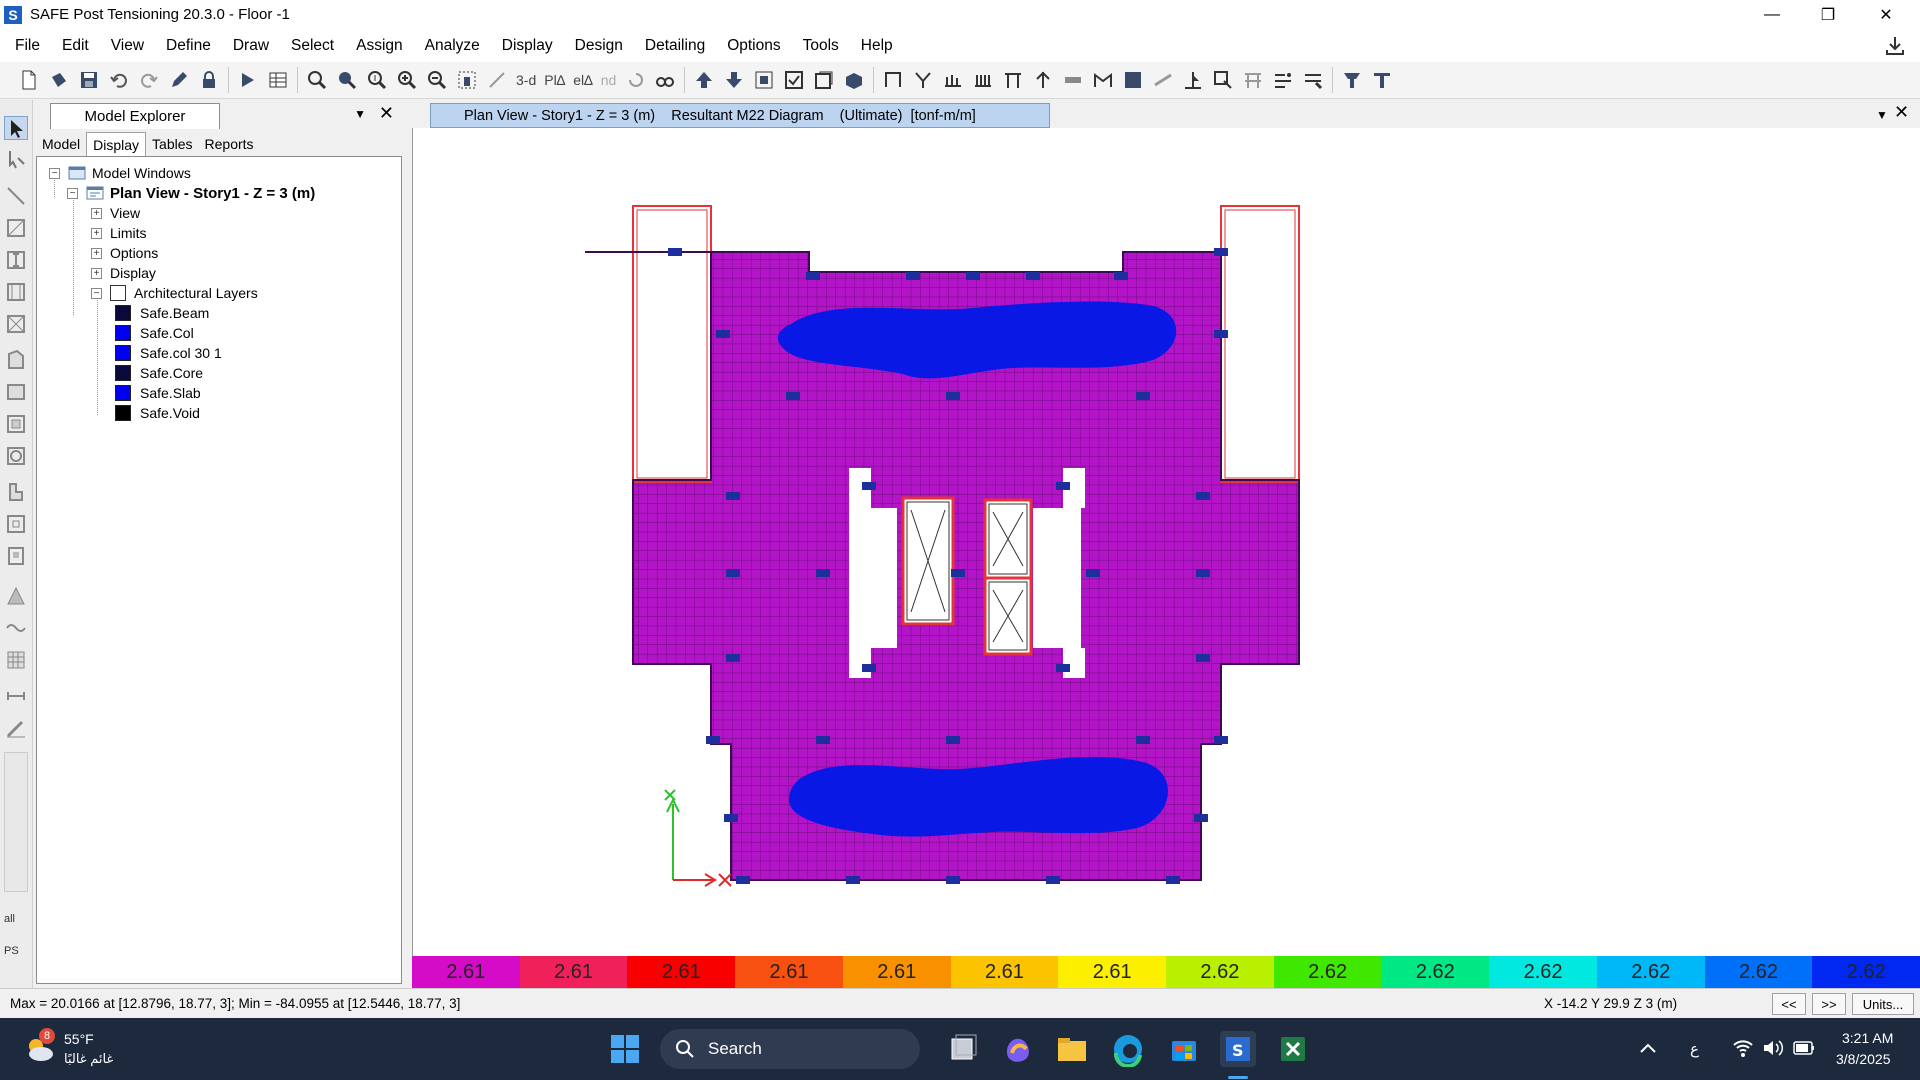 This screenshot has width=1920, height=1080. I want to click on show-tables-icon, so click(278, 80).